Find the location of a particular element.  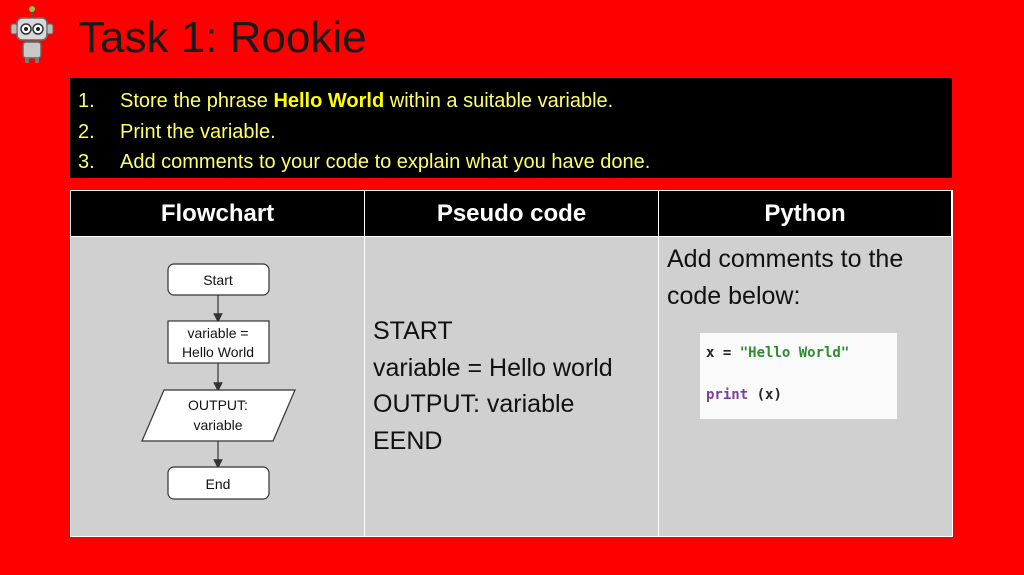

task-number: 1. is located at coordinates (86, 101).